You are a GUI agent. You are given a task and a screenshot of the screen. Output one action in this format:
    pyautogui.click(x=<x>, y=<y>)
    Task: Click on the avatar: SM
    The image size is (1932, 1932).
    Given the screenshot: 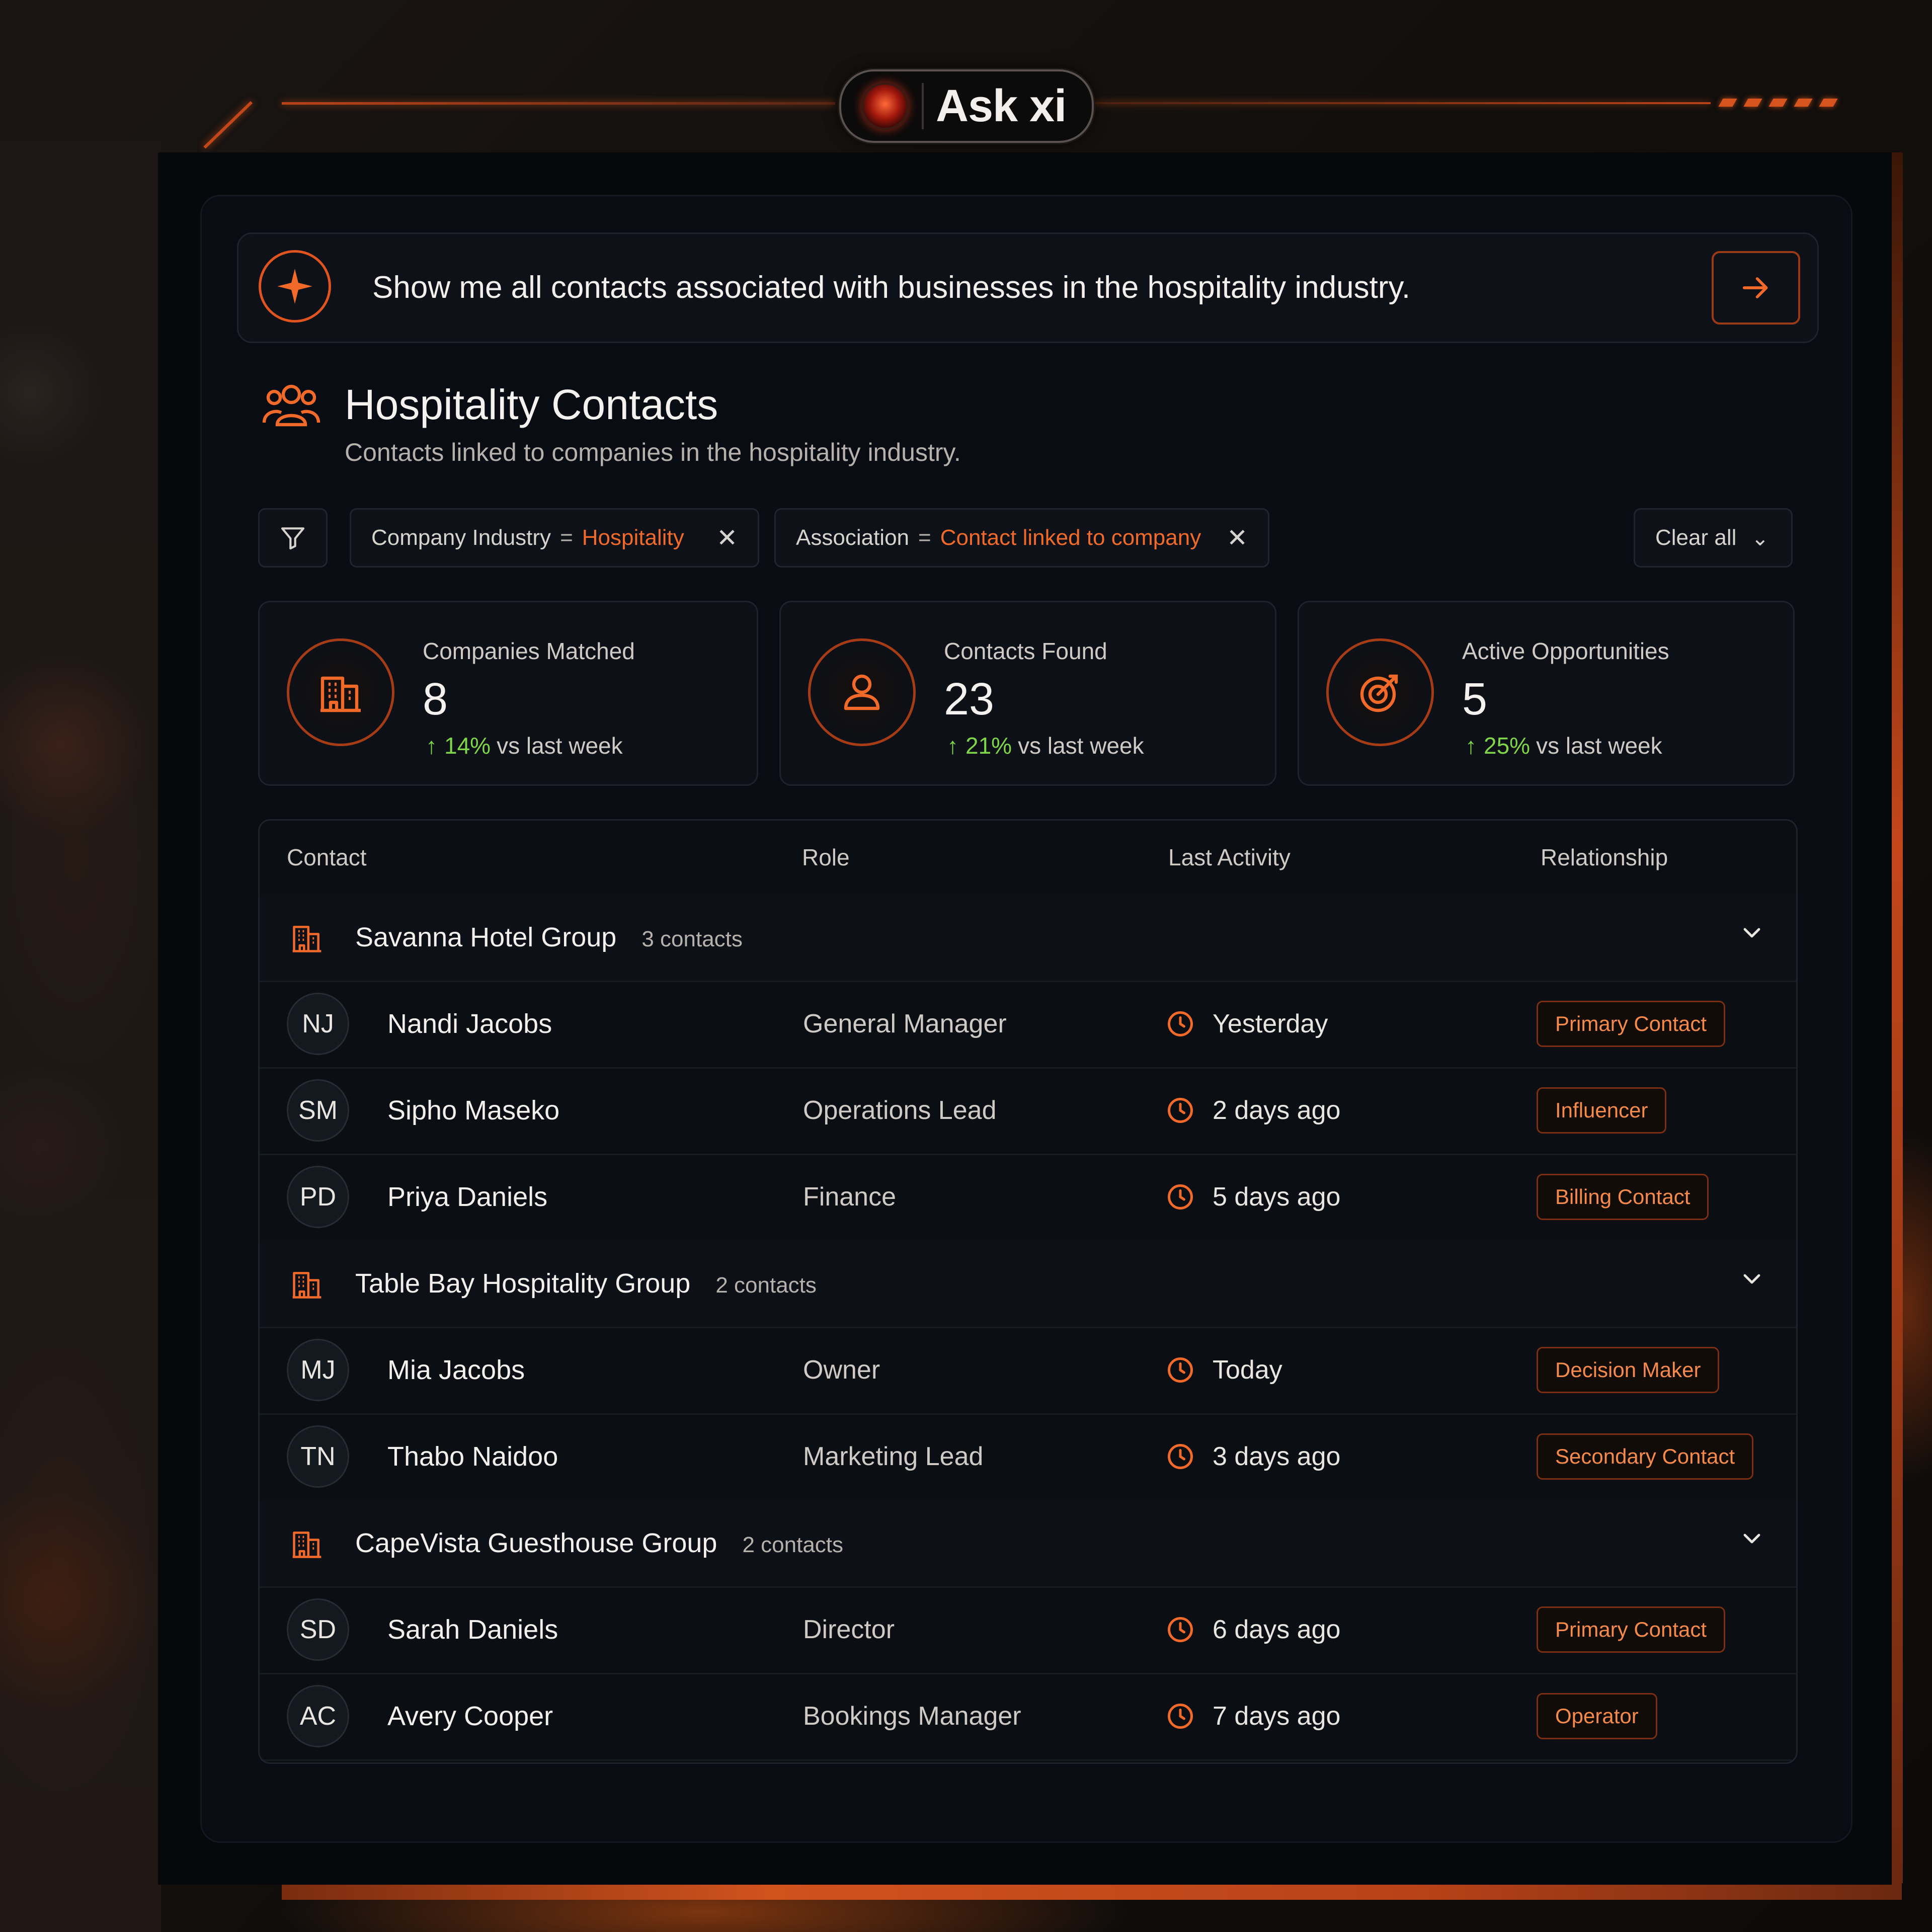 What is the action you would take?
    pyautogui.click(x=318, y=1110)
    